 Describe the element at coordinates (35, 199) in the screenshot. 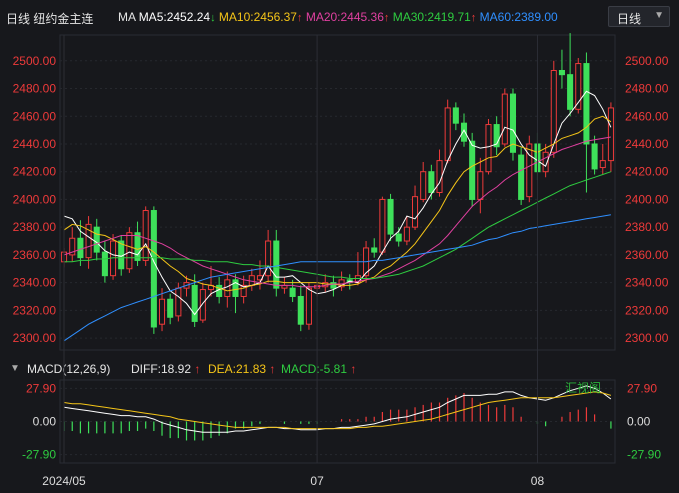

I see `price-tick-left: 2400.00` at that location.